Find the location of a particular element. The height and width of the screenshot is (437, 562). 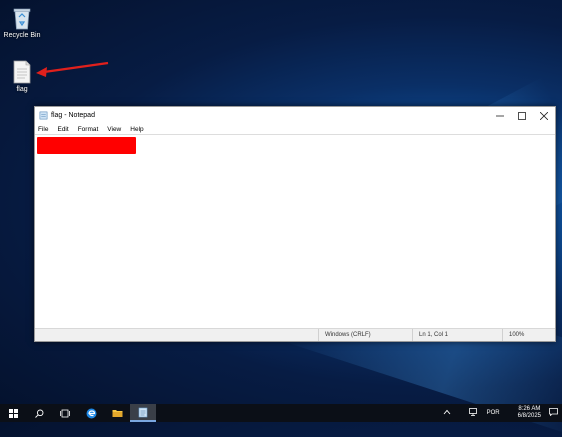

minimize-icon is located at coordinates (500, 115).